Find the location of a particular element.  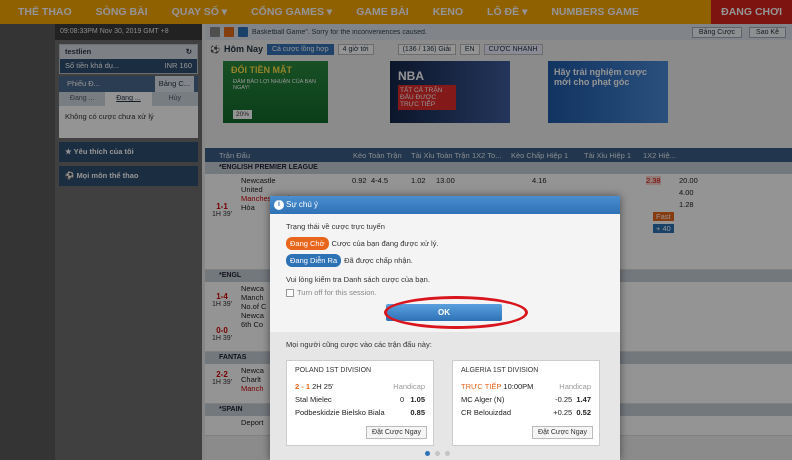

card-status-row: 2 - 1 2H 25' Handicap is located at coordinates (360, 386).